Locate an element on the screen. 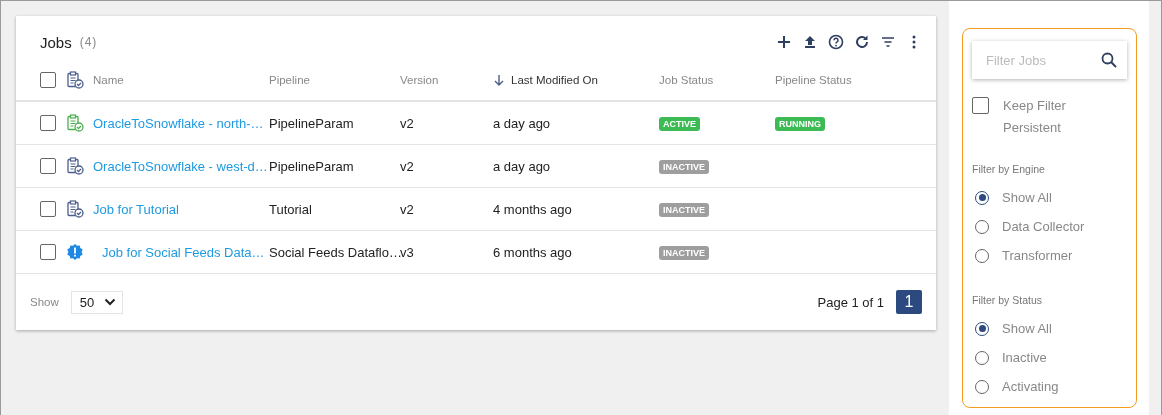 The image size is (1162, 415). status-badge: ACTIVE is located at coordinates (679, 124).